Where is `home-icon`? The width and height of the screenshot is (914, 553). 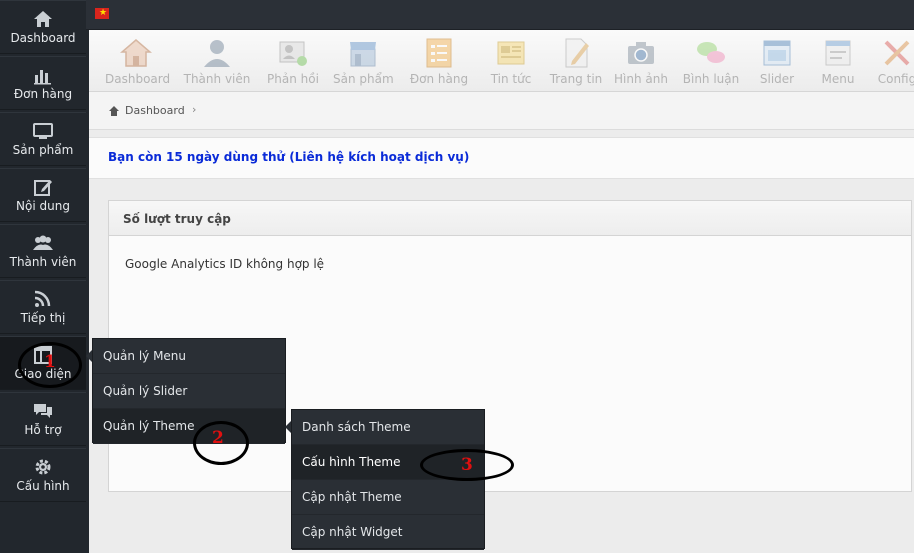
home-icon is located at coordinates (43, 19).